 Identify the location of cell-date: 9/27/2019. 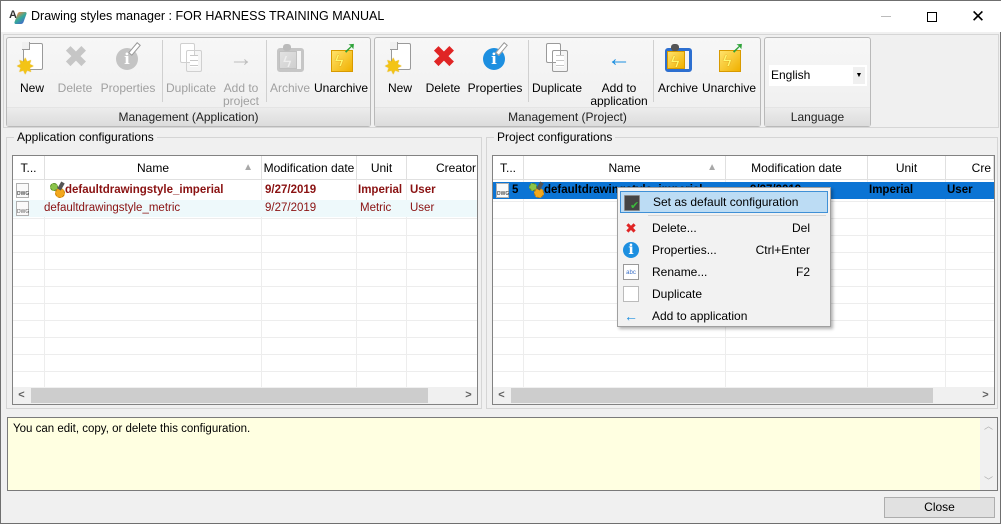
(291, 190).